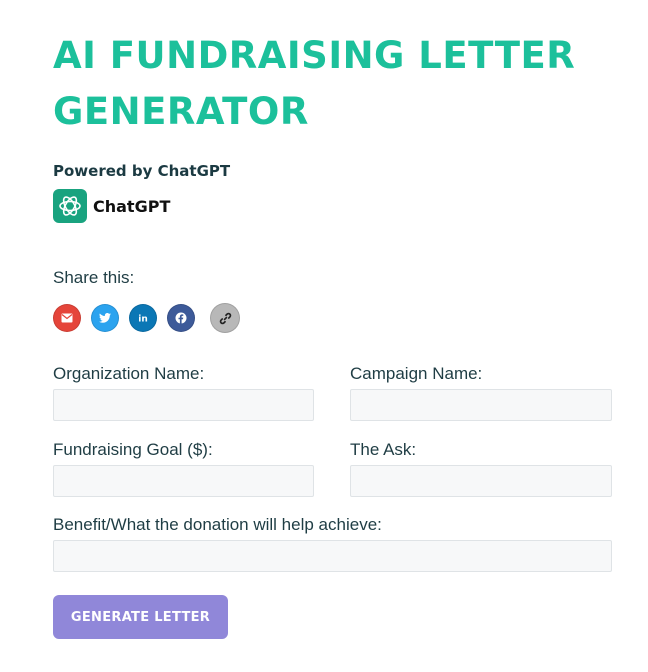  What do you see at coordinates (183, 405) in the screenshot?
I see `organization-name-input` at bounding box center [183, 405].